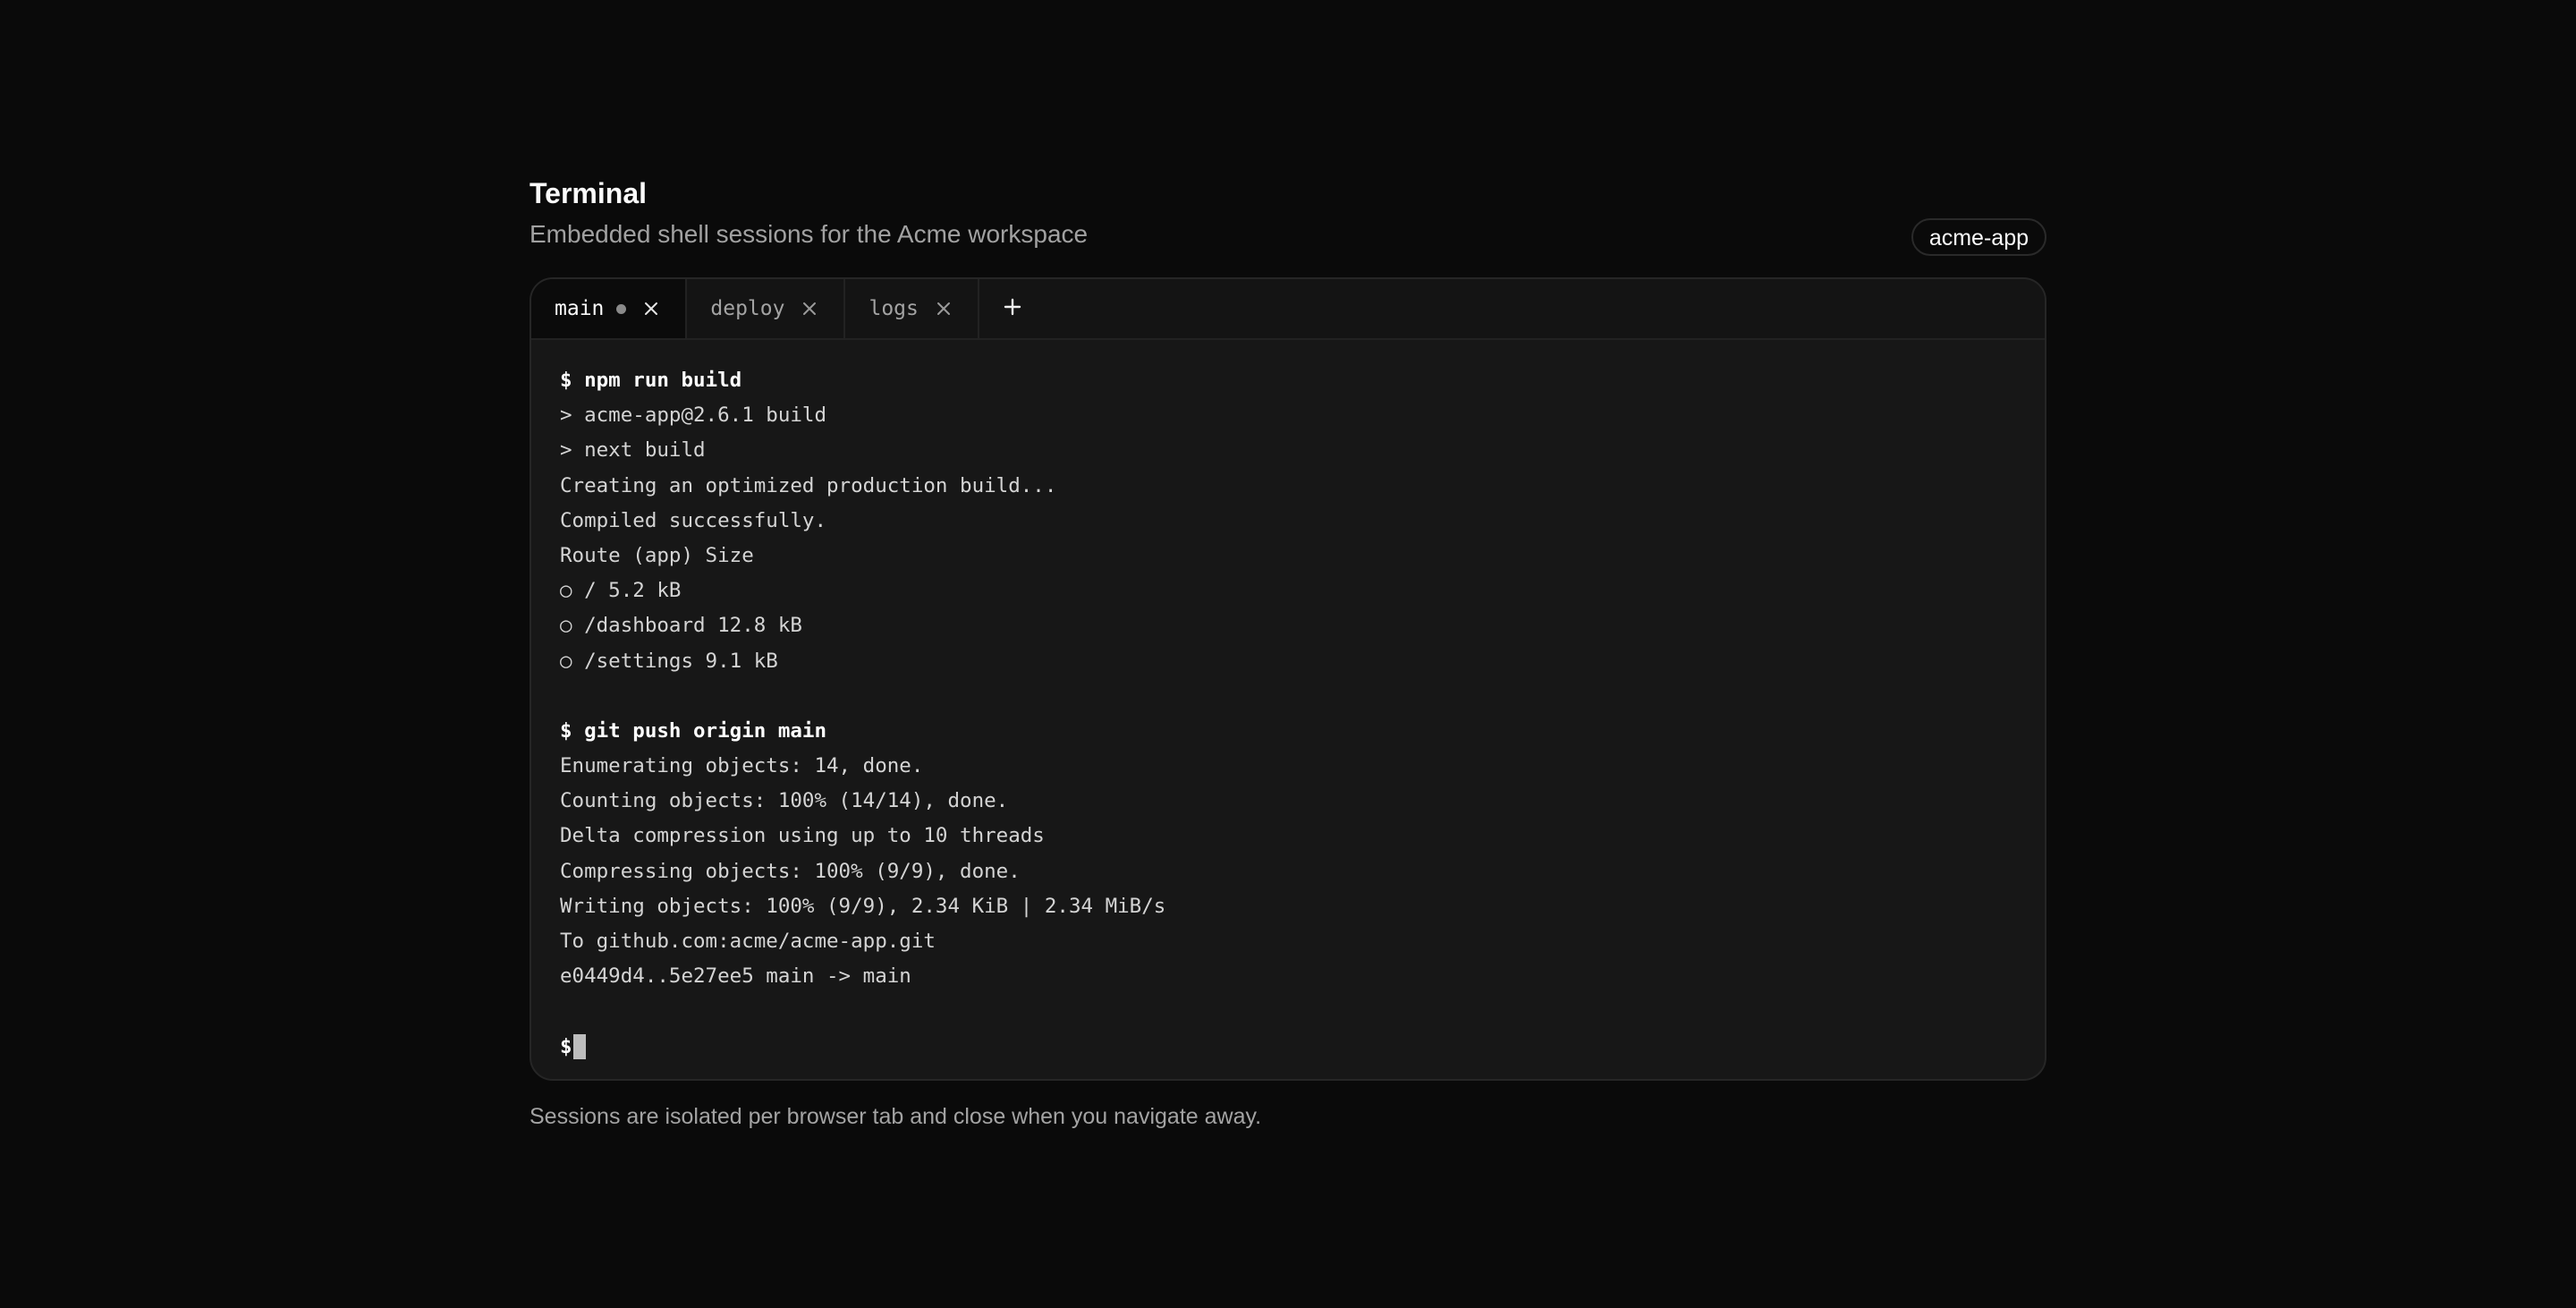 The image size is (2576, 1308). I want to click on add-tab-button, so click(1012, 308).